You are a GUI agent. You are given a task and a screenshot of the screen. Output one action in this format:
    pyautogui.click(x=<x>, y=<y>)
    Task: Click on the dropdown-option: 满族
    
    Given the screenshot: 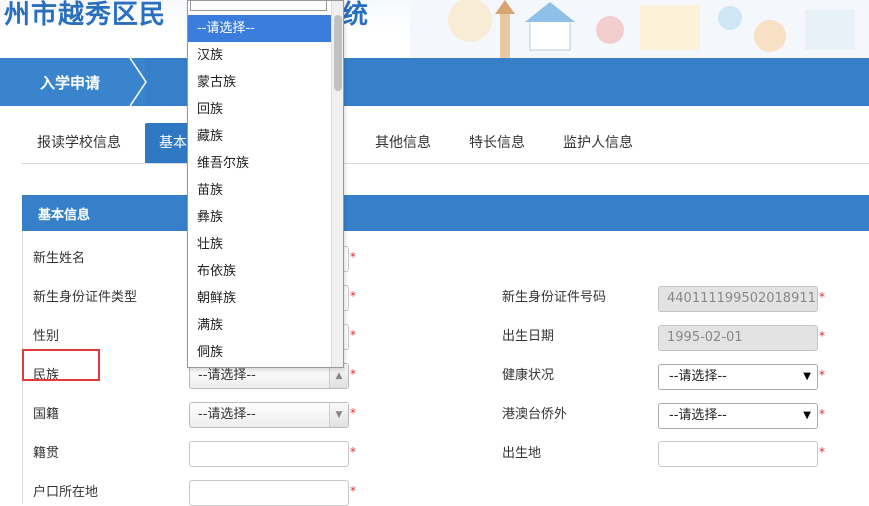 What is the action you would take?
    pyautogui.click(x=259, y=325)
    